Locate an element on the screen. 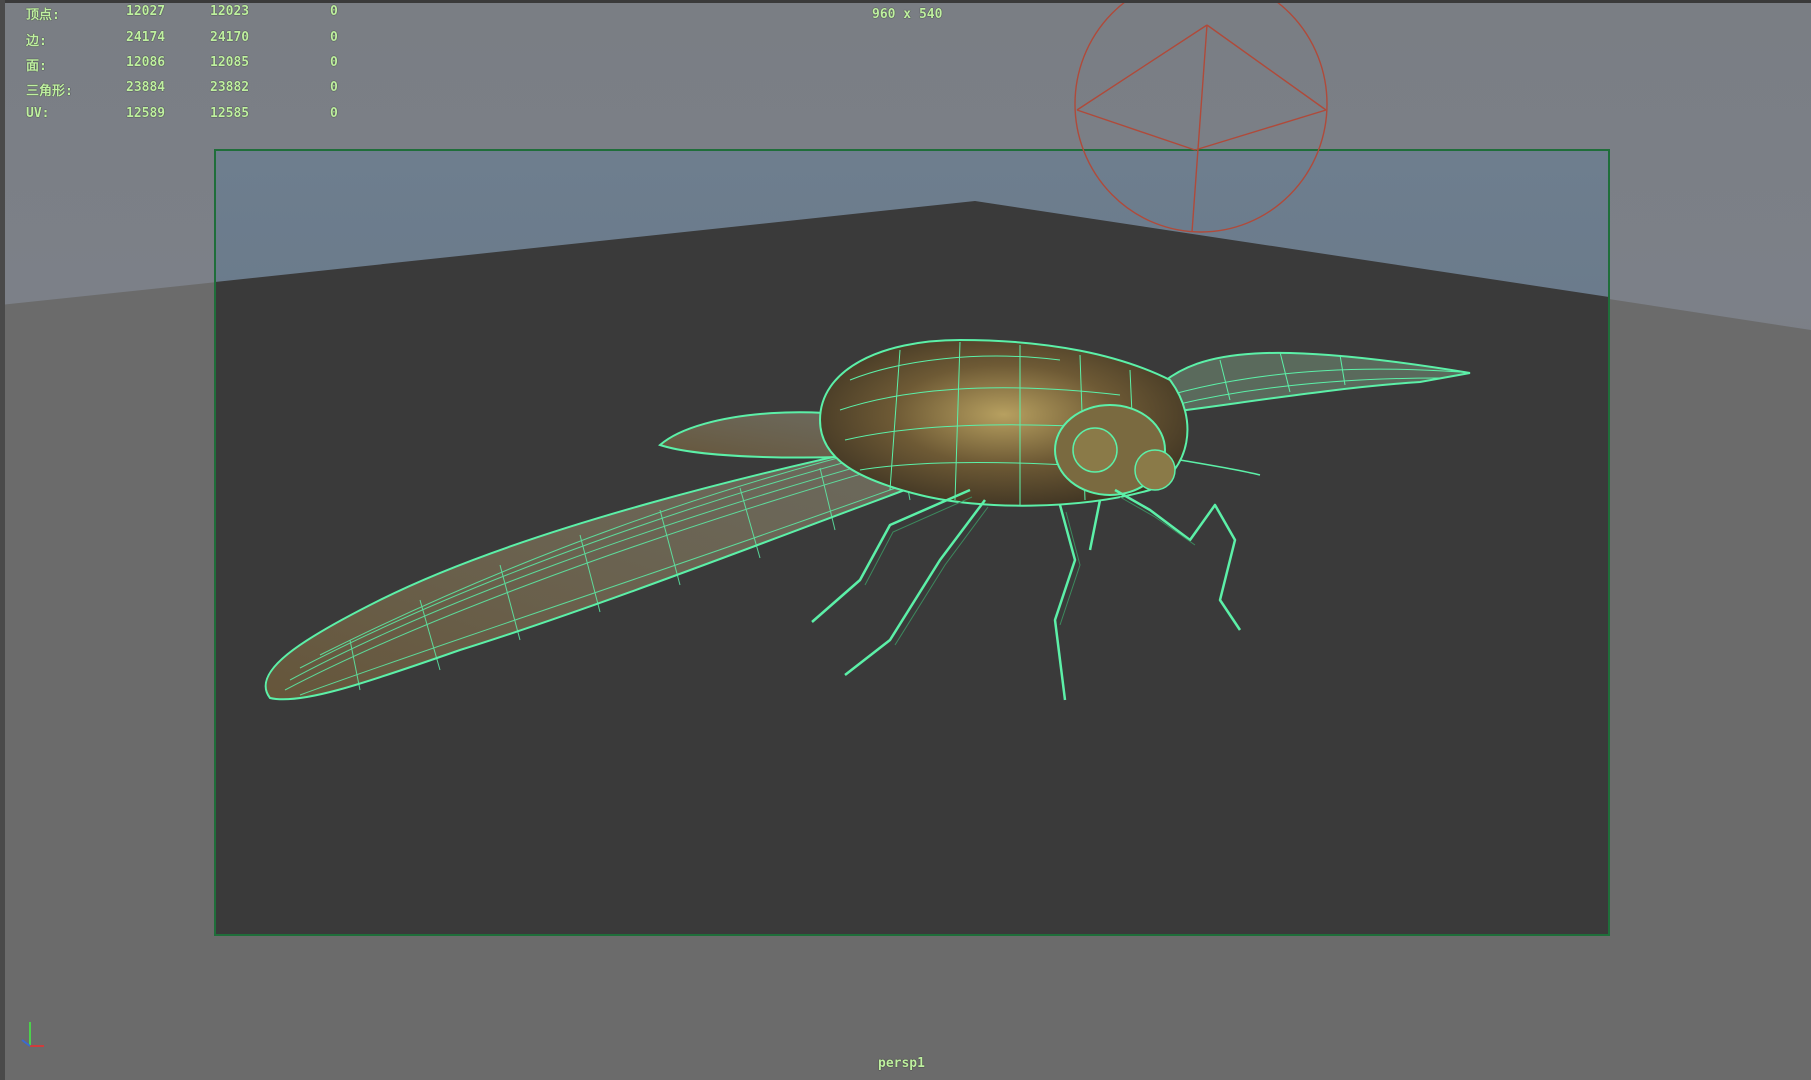 This screenshot has width=1811, height=1080. stat-value: 12023 is located at coordinates (230, 11).